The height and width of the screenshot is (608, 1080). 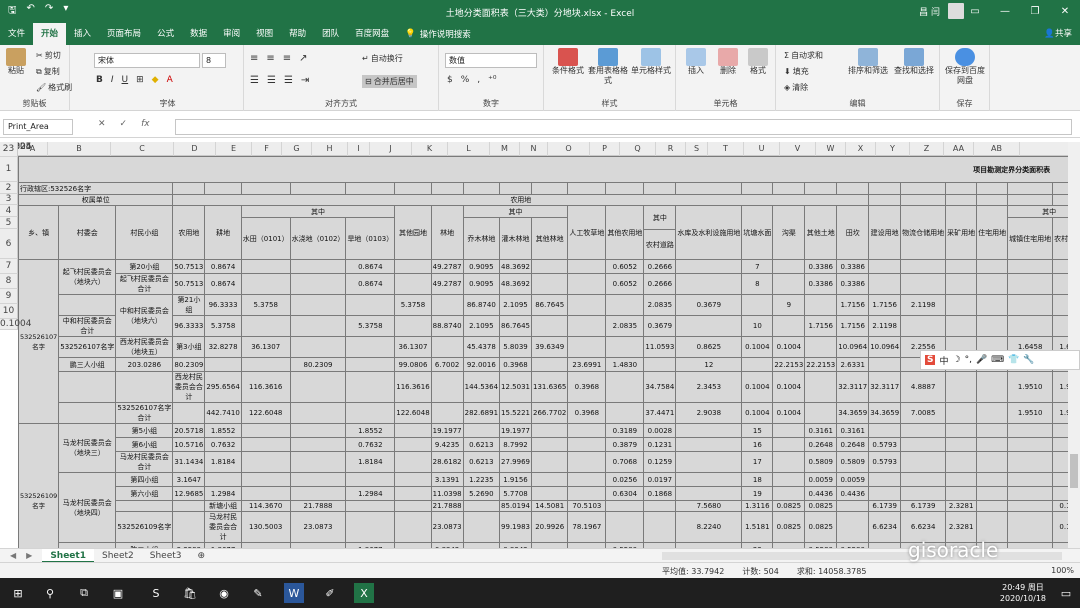 What do you see at coordinates (9, 312) in the screenshot?
I see `row-header: 10` at bounding box center [9, 312].